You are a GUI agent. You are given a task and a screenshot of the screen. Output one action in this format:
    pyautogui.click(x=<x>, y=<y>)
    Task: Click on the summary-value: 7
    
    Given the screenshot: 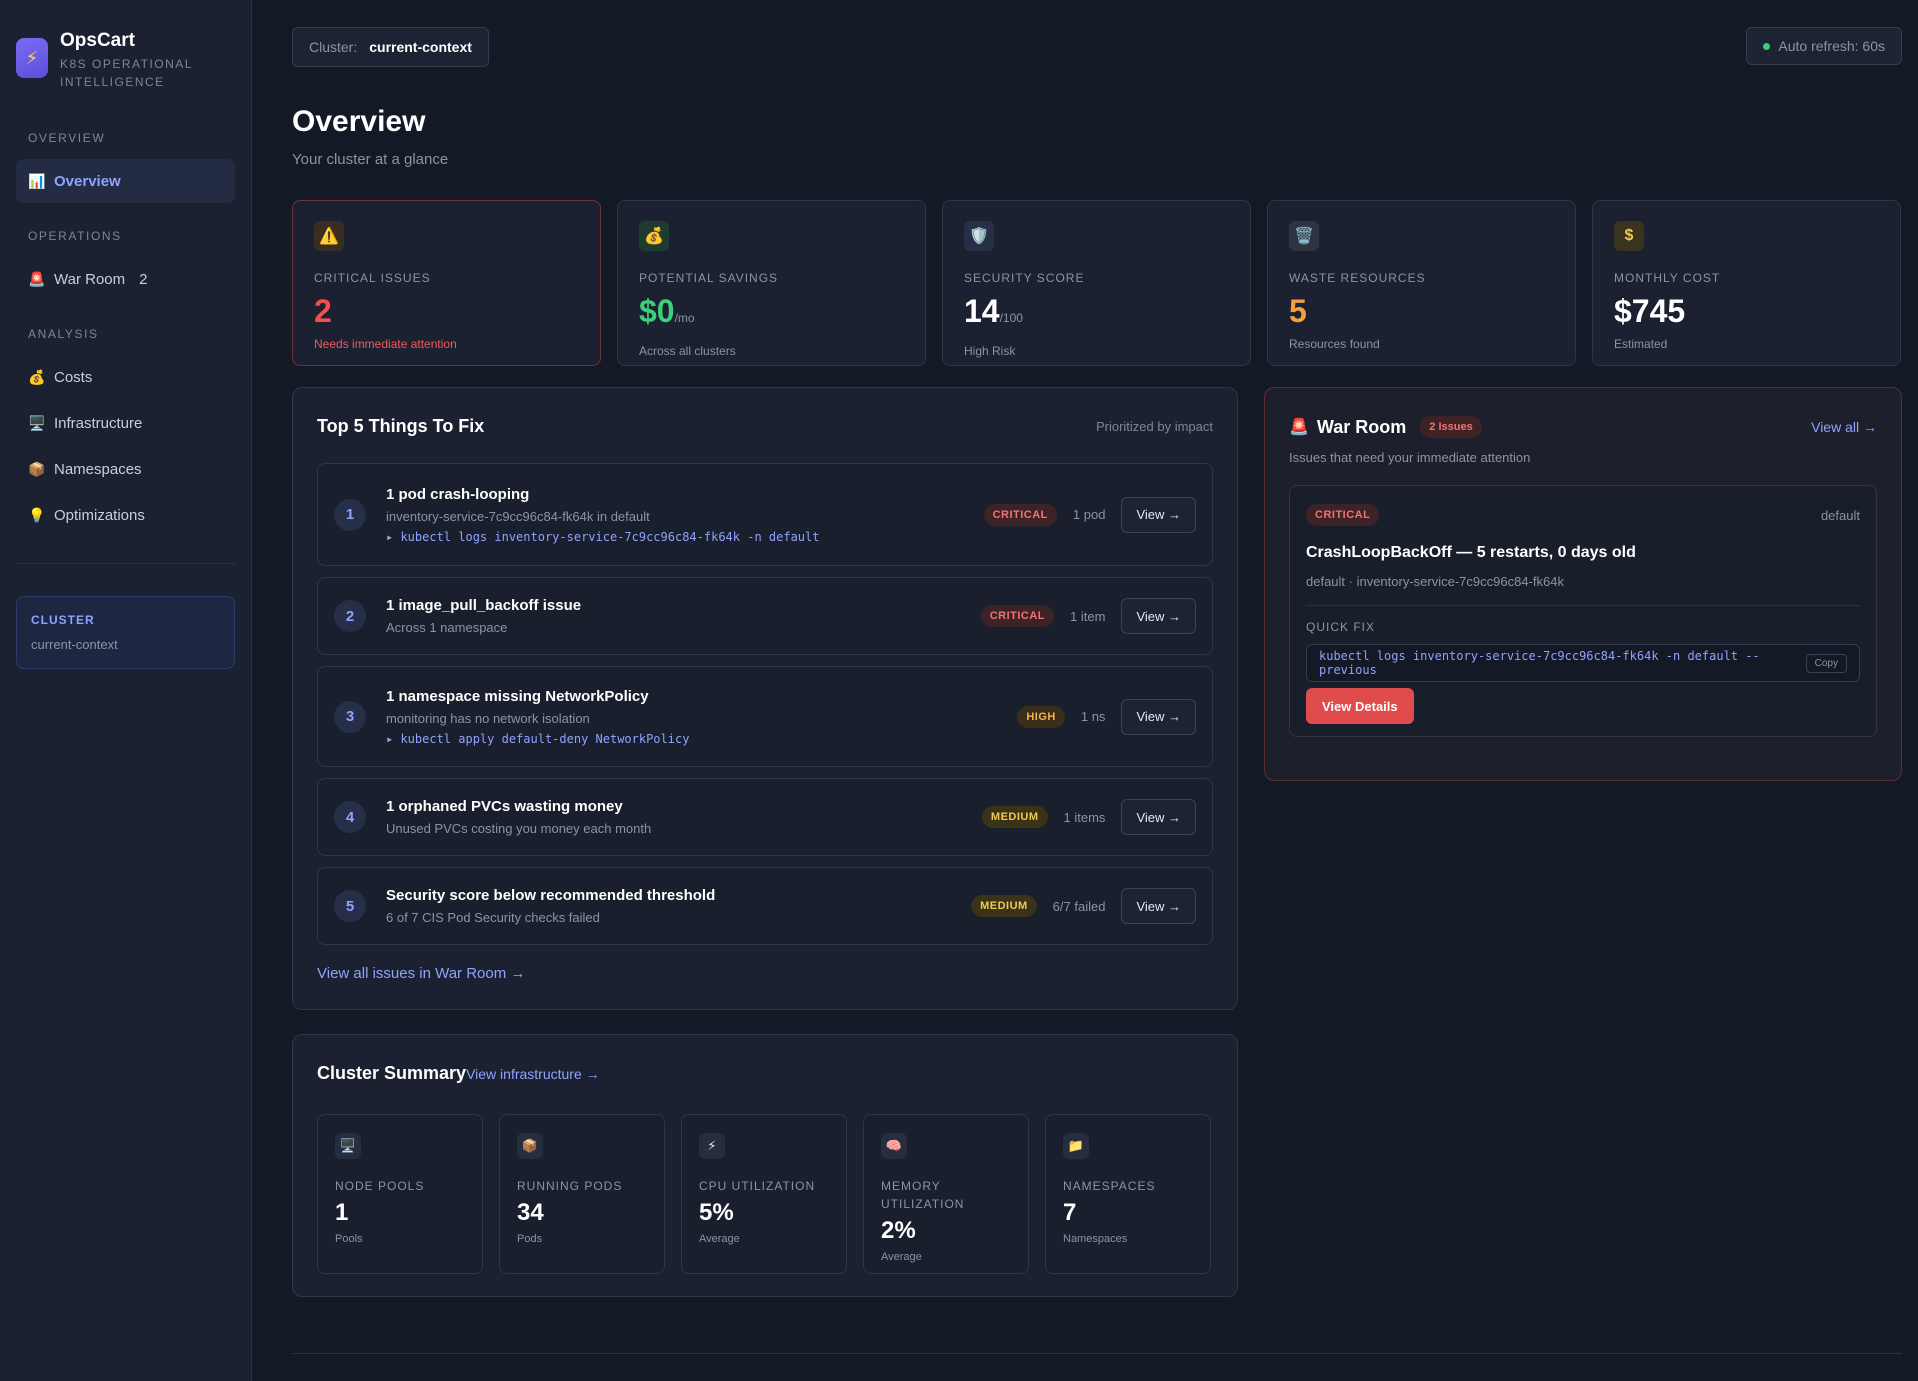 What is the action you would take?
    pyautogui.click(x=1070, y=1212)
    